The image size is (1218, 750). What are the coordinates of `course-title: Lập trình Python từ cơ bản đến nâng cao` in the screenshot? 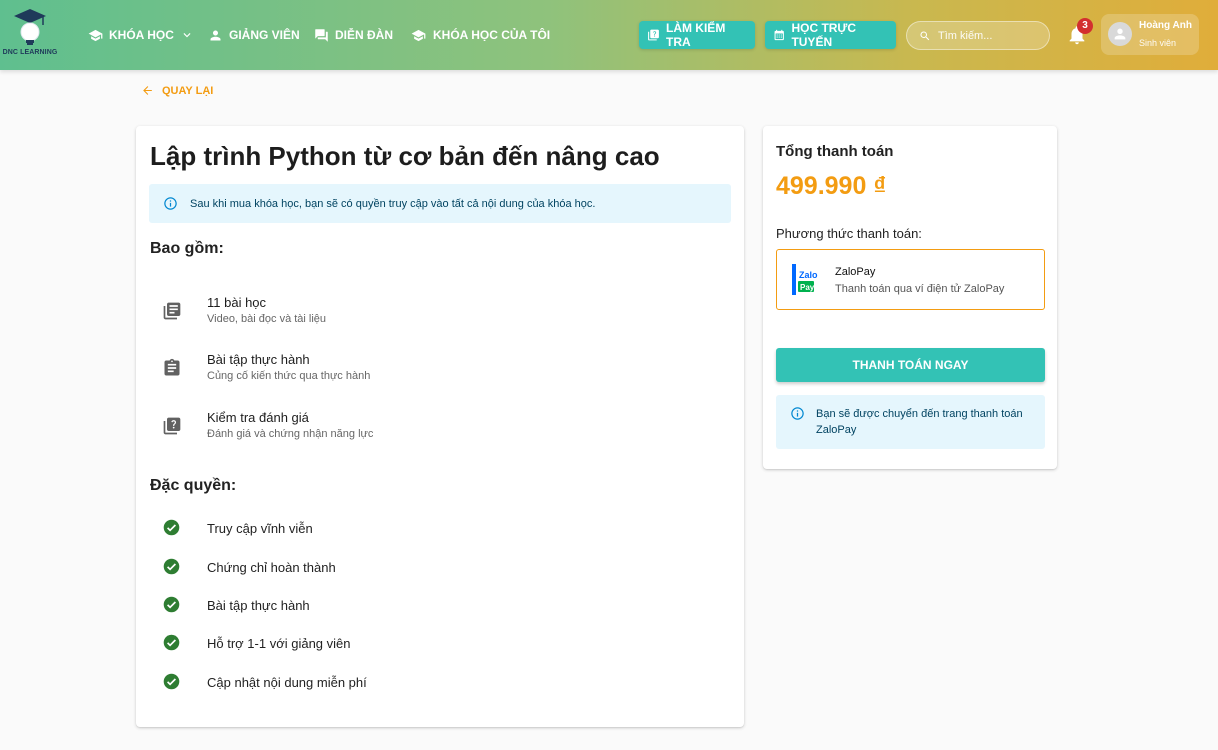 It's located at (405, 156).